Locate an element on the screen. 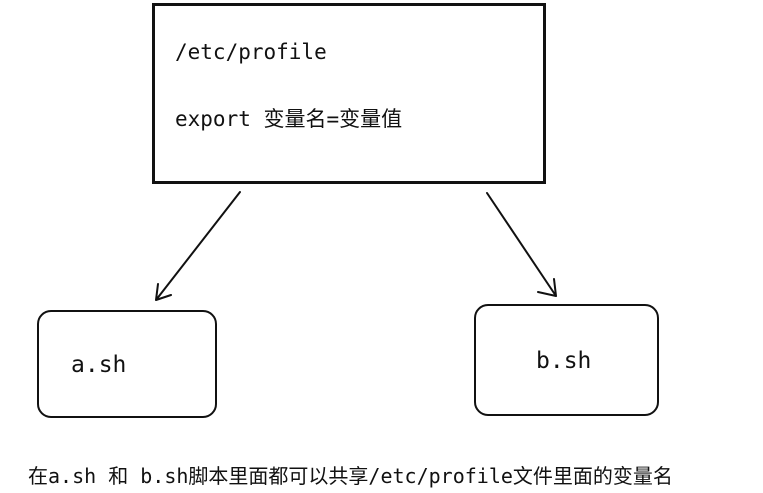  profile-path-text: /etc/profile is located at coordinates (251, 52).